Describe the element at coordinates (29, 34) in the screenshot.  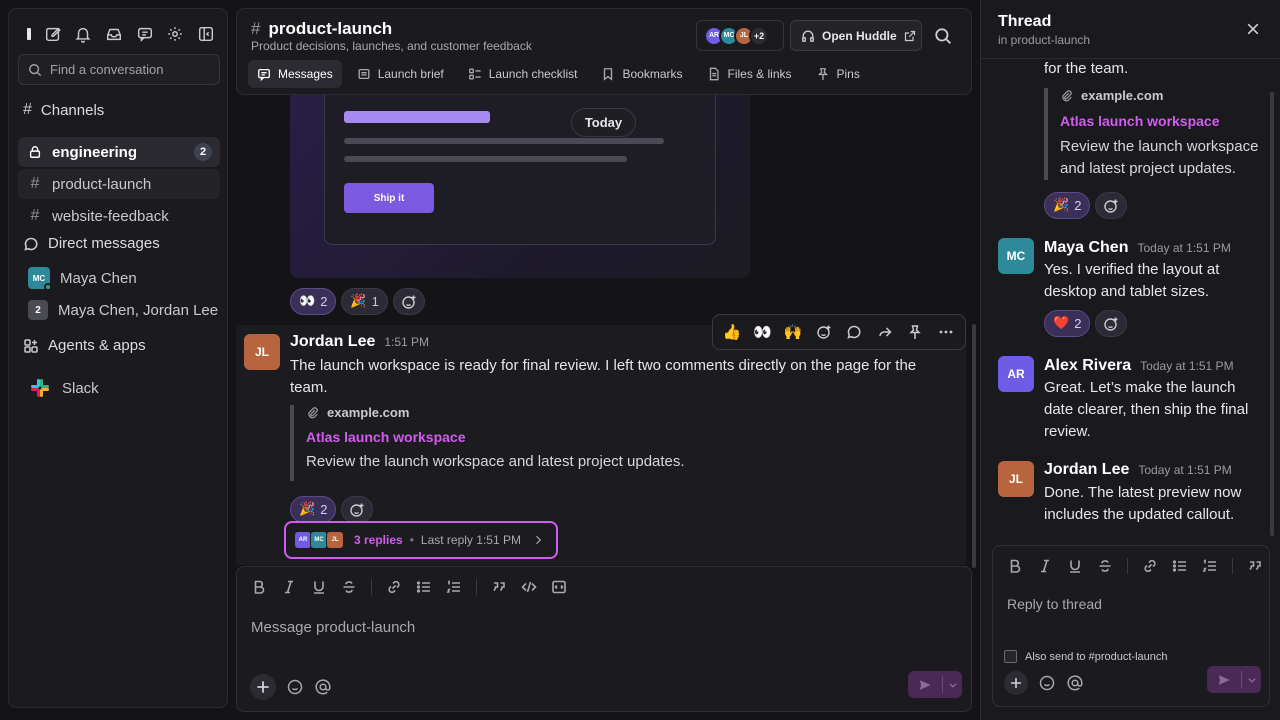
I see `workspace-logo` at that location.